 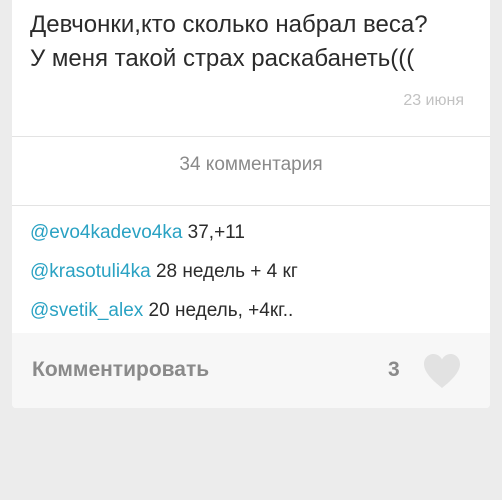 I want to click on comment-item: @evo4kadevo4ka 37,+11, so click(x=137, y=233).